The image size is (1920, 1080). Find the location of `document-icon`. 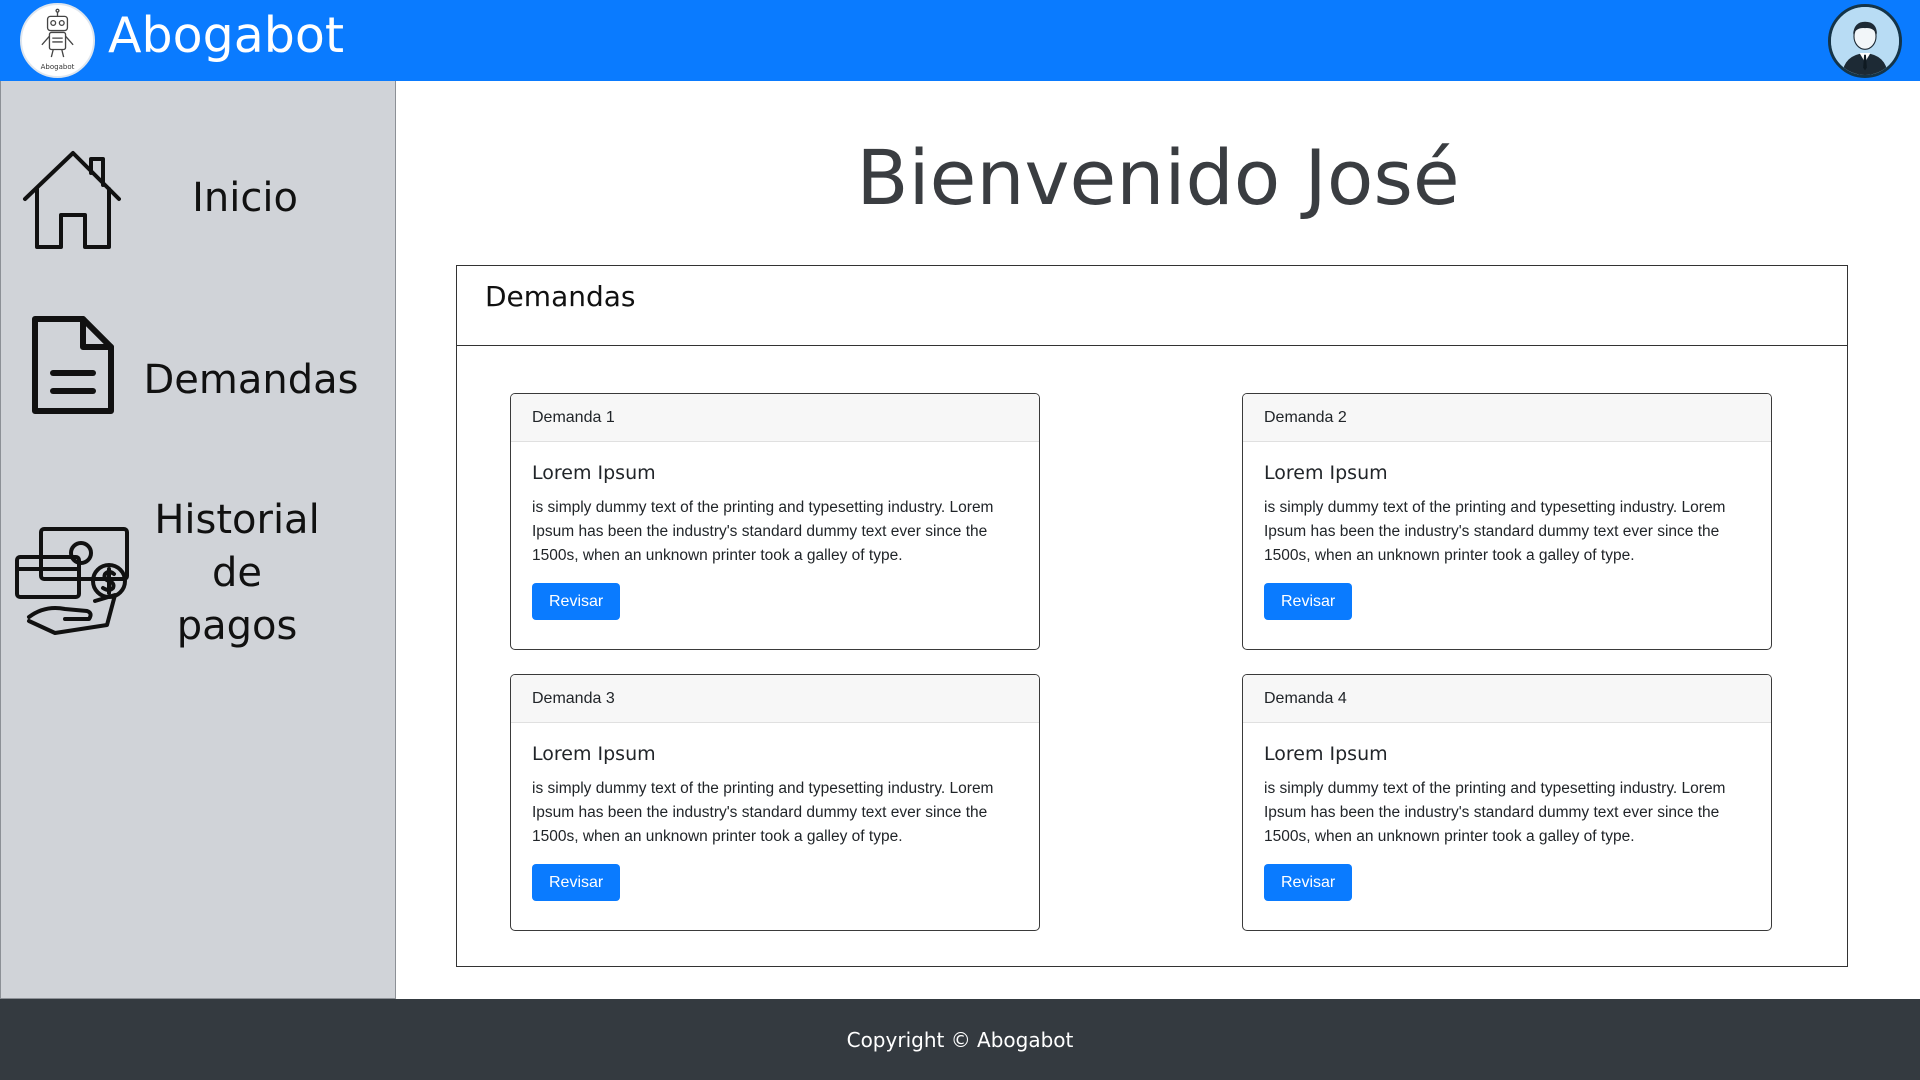

document-icon is located at coordinates (73, 365).